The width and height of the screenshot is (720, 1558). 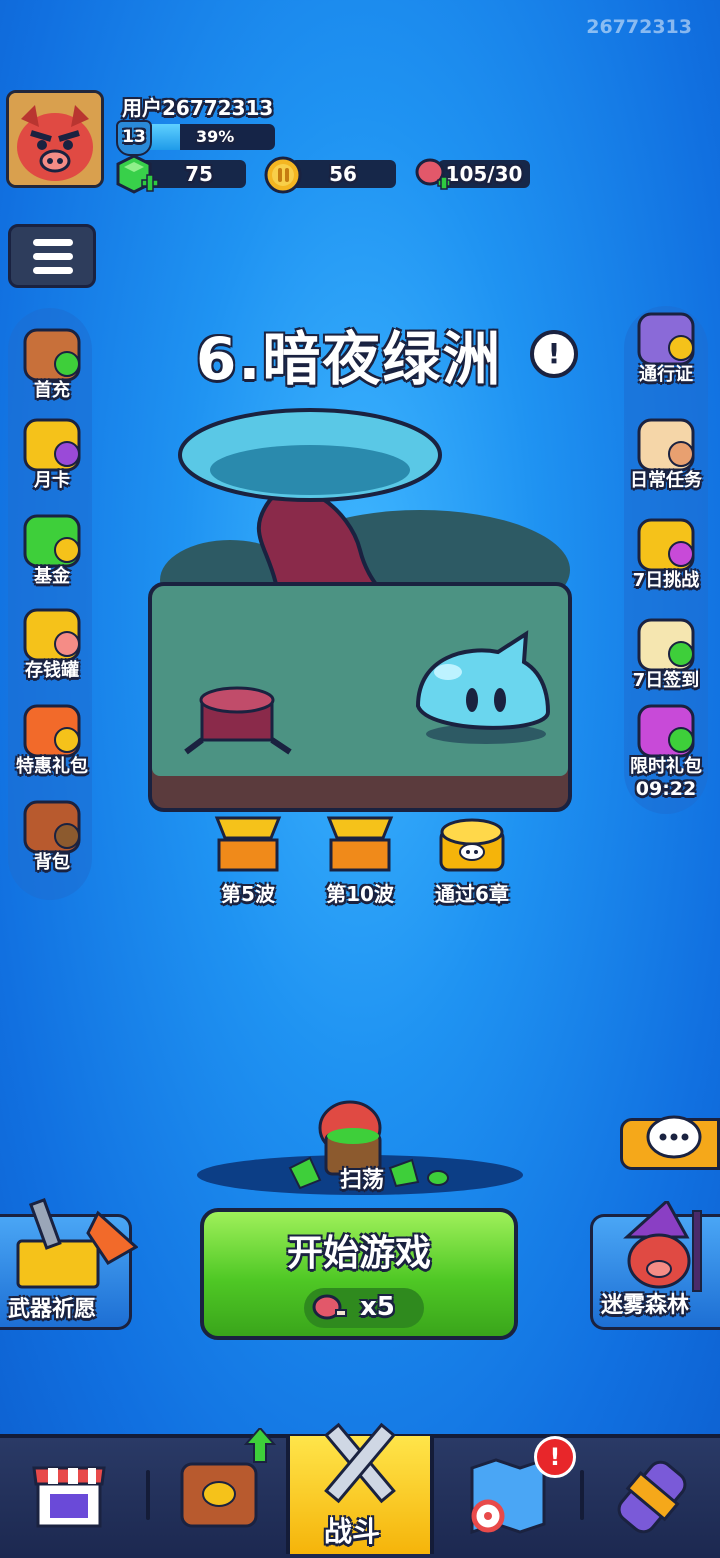 I want to click on weapon-wish-label: 武器祈愿, so click(x=52, y=1309).